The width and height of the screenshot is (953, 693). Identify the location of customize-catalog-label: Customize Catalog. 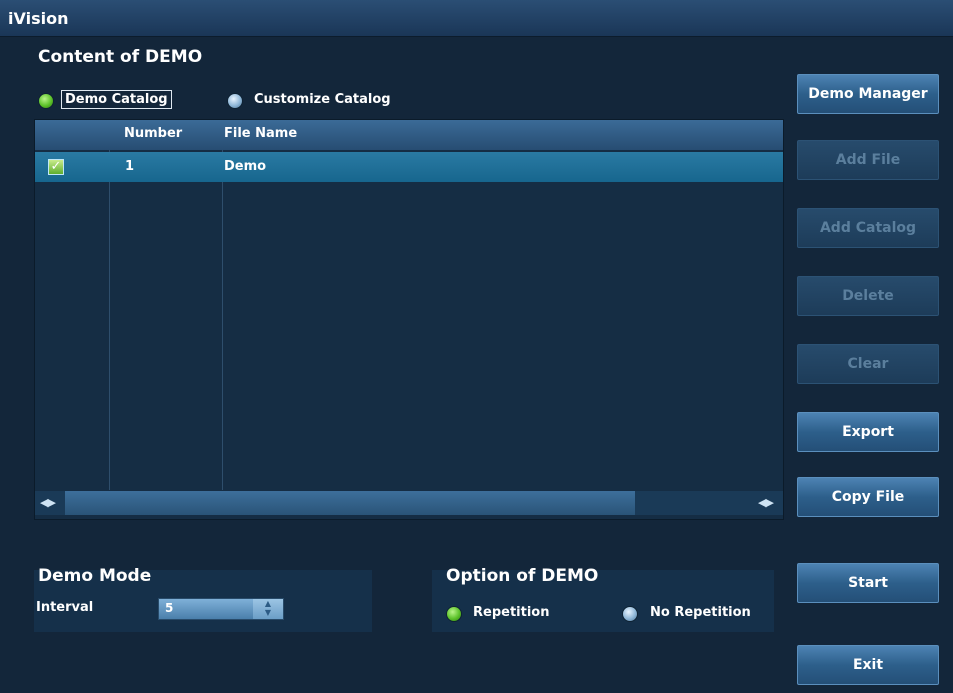
(322, 99).